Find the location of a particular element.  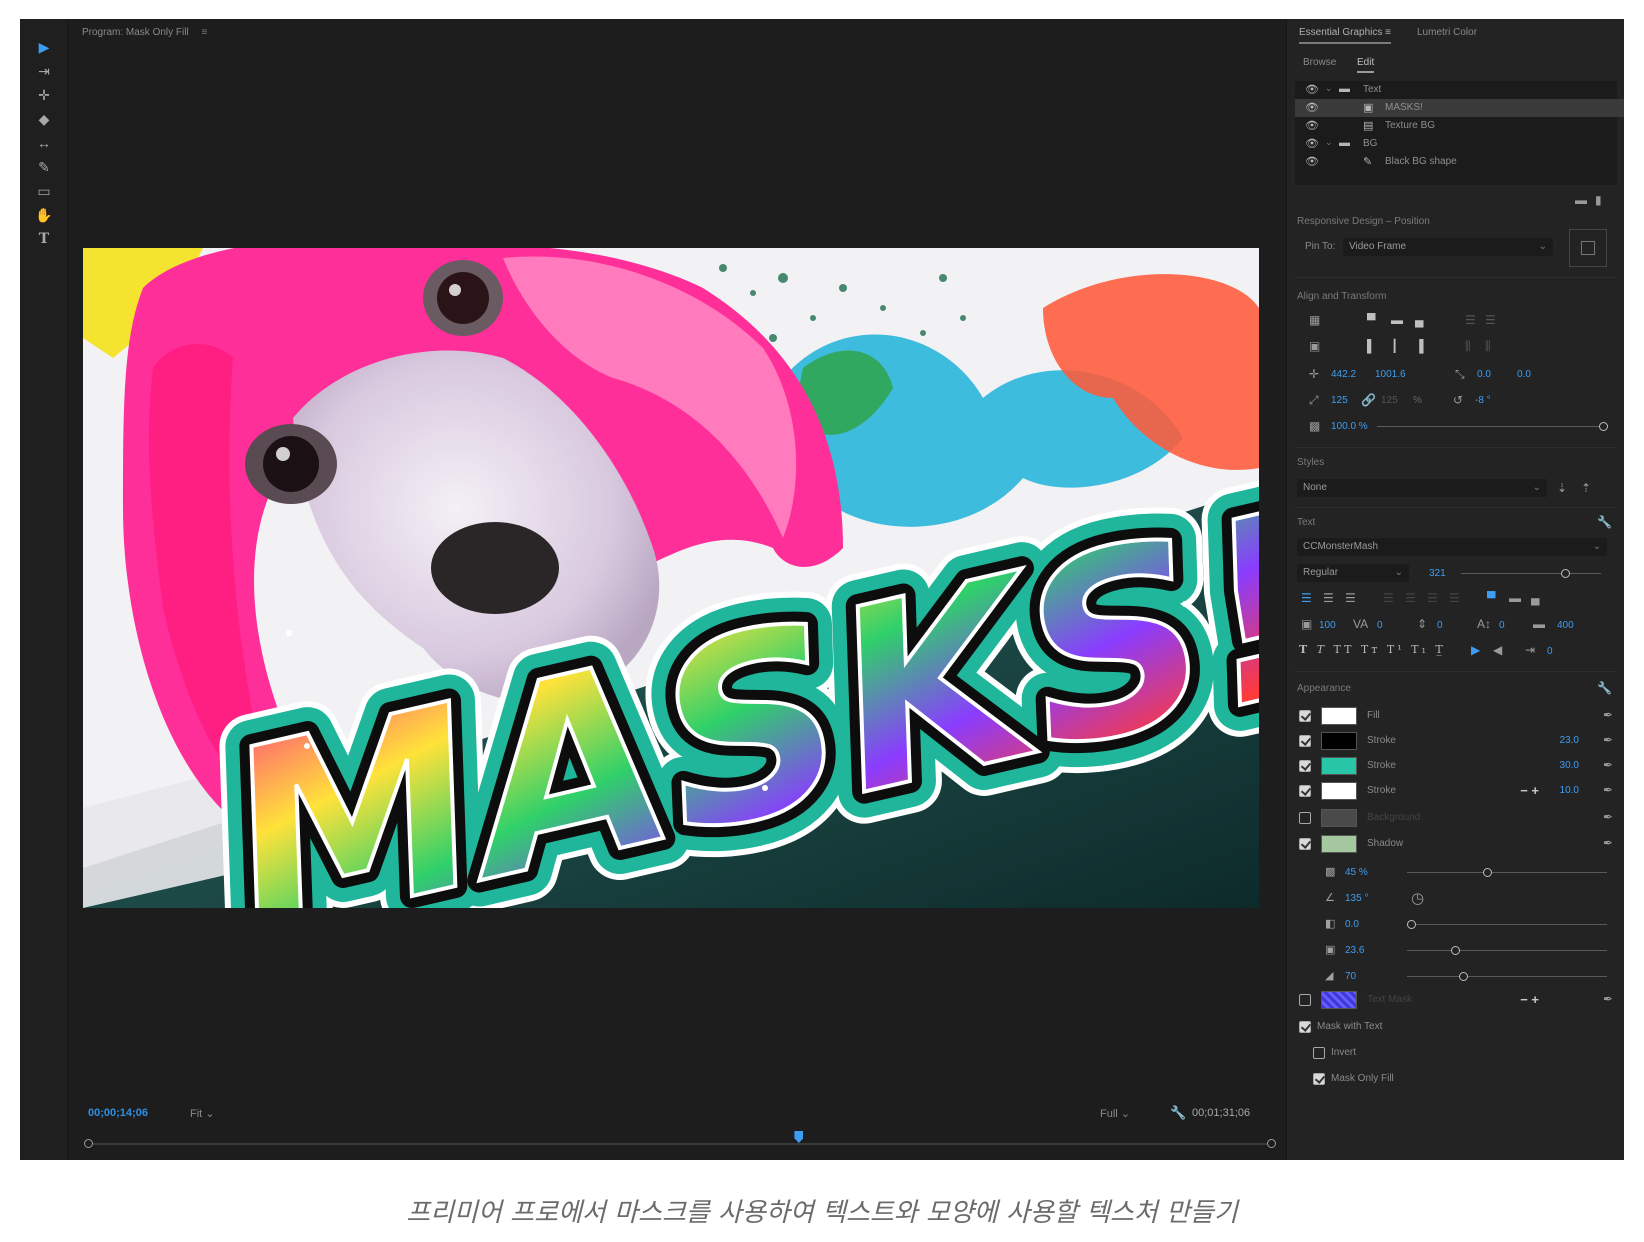

faux-italic-button: T is located at coordinates (1322, 649).